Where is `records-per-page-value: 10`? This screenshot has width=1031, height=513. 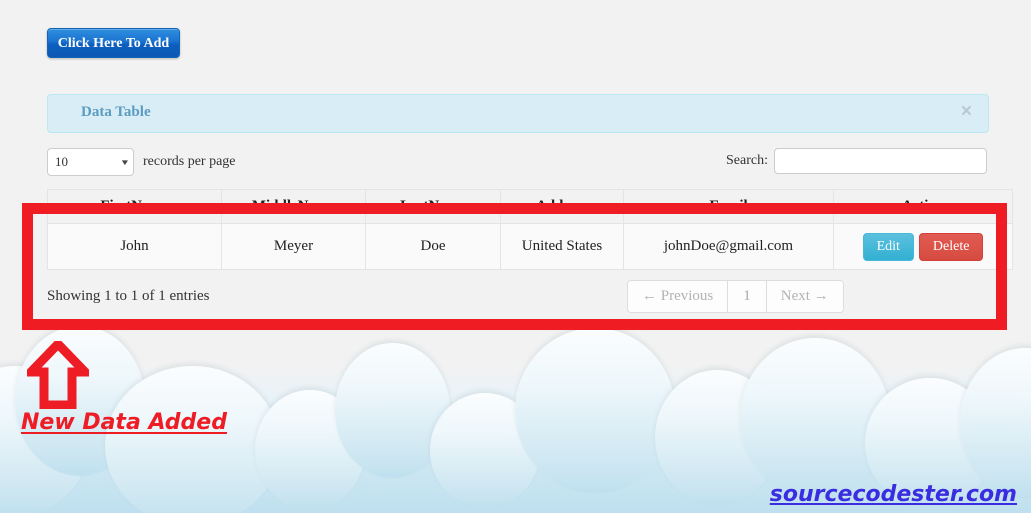 records-per-page-value: 10 is located at coordinates (61, 161).